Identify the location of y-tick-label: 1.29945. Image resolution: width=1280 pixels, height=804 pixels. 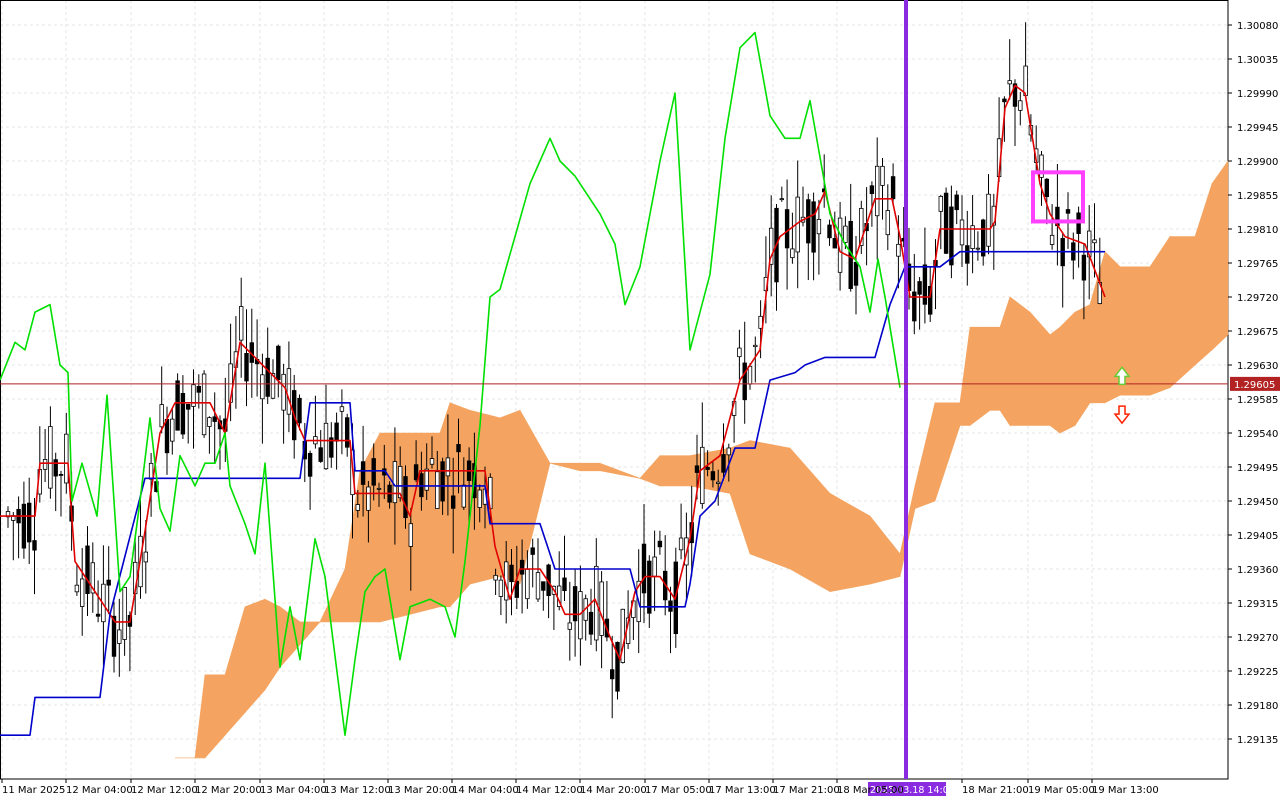
(1257, 128).